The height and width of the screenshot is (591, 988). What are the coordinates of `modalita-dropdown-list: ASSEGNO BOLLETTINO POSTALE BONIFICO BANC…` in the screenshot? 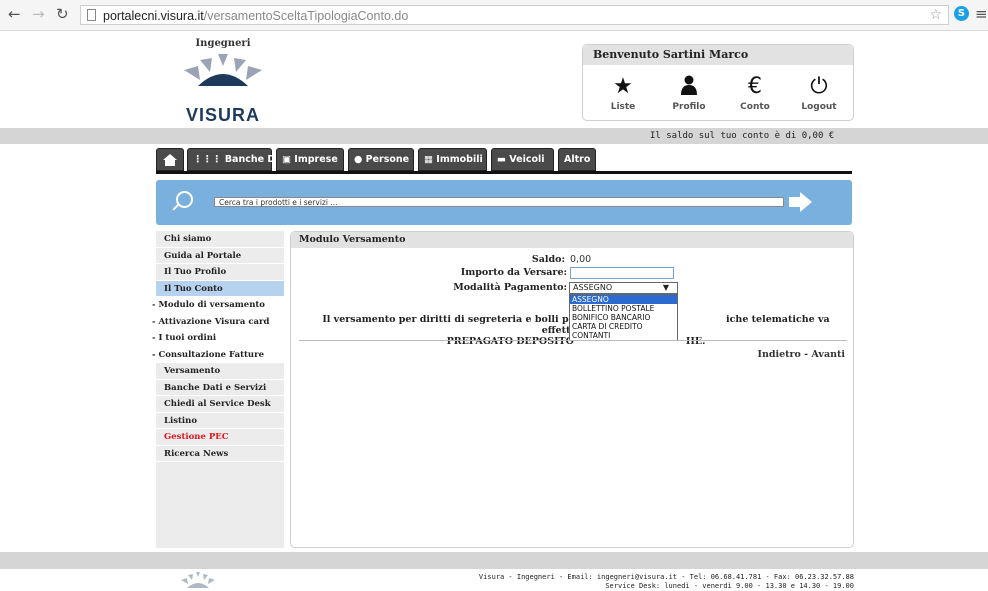 It's located at (623, 317).